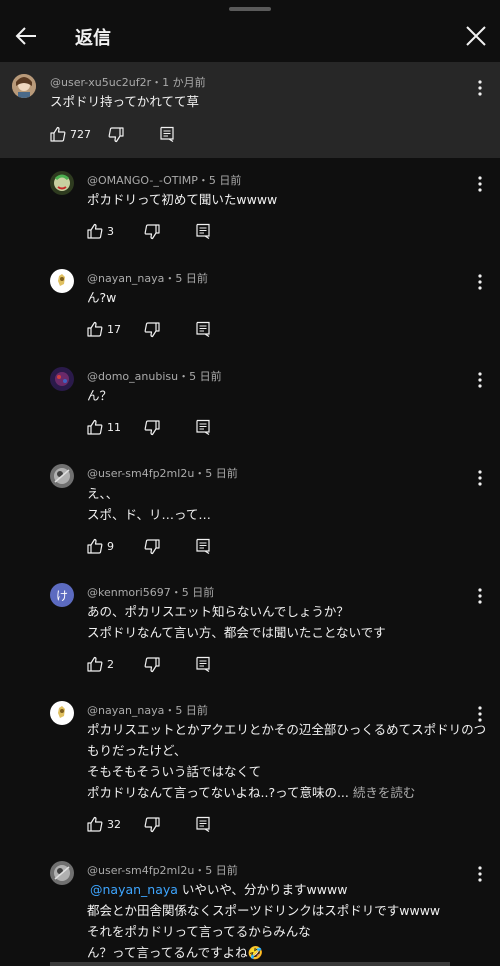  Describe the element at coordinates (93, 38) in the screenshot. I see `page-title: 返信` at that location.